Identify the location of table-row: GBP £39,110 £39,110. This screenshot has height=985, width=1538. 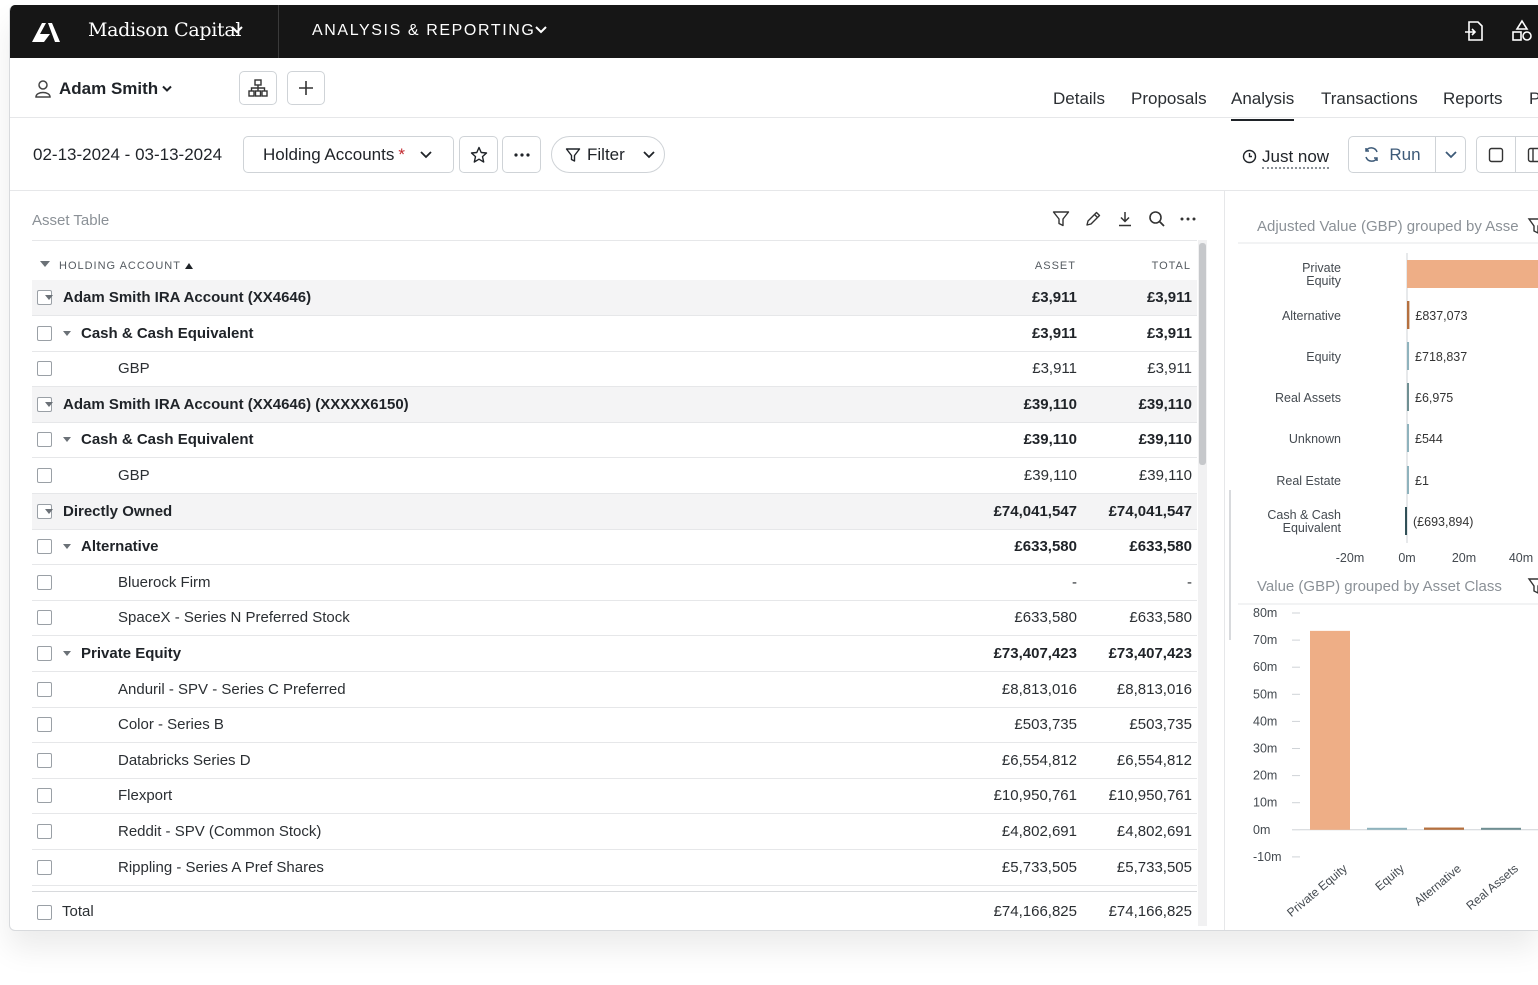
(614, 476).